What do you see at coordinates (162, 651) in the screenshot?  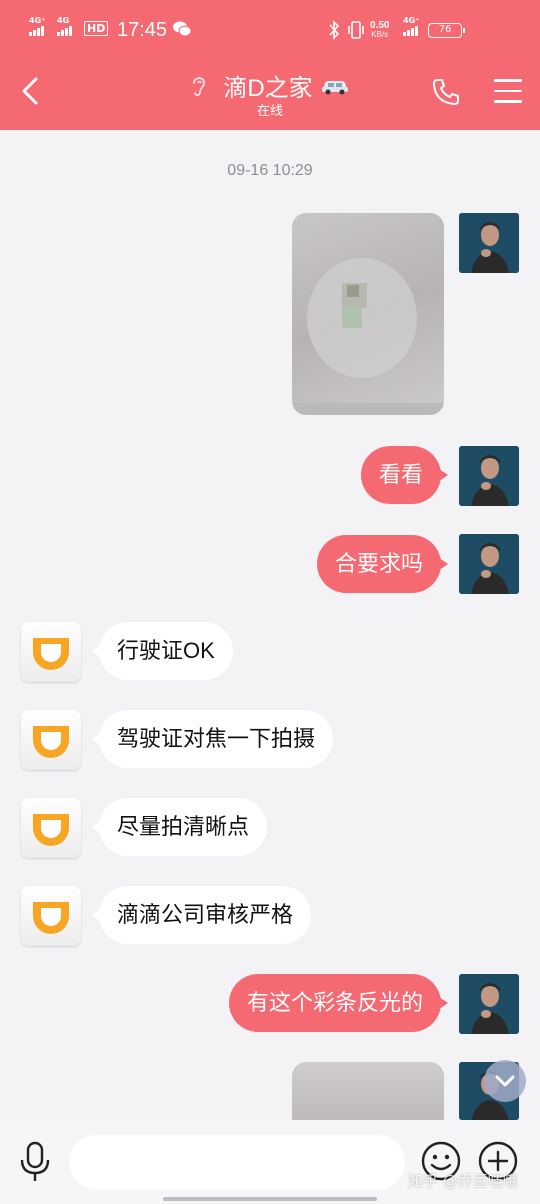 I see `incoming-message-bubble: 行驶证OK` at bounding box center [162, 651].